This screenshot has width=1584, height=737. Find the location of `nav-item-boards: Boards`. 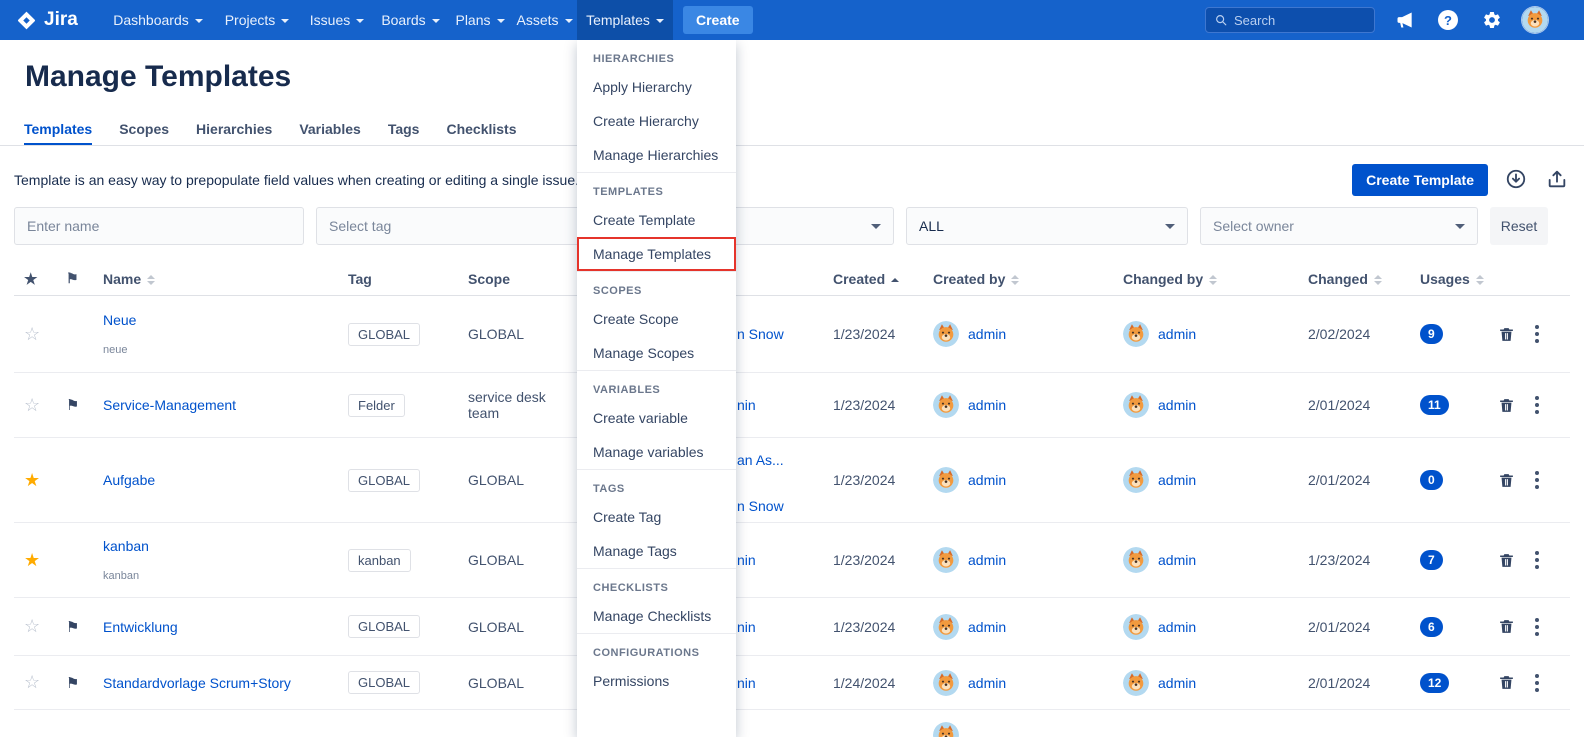

nav-item-boards: Boards is located at coordinates (410, 20).